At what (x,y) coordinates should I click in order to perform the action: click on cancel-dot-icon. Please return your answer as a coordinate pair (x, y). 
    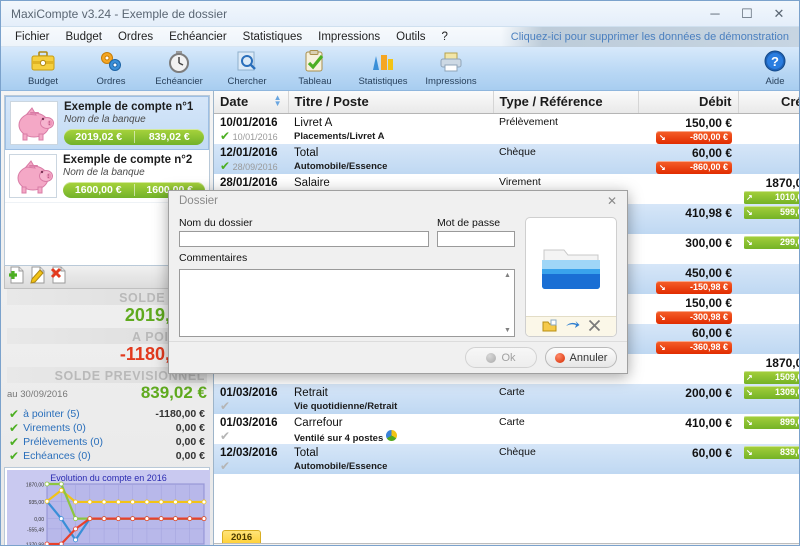
    Looking at the image, I should click on (559, 357).